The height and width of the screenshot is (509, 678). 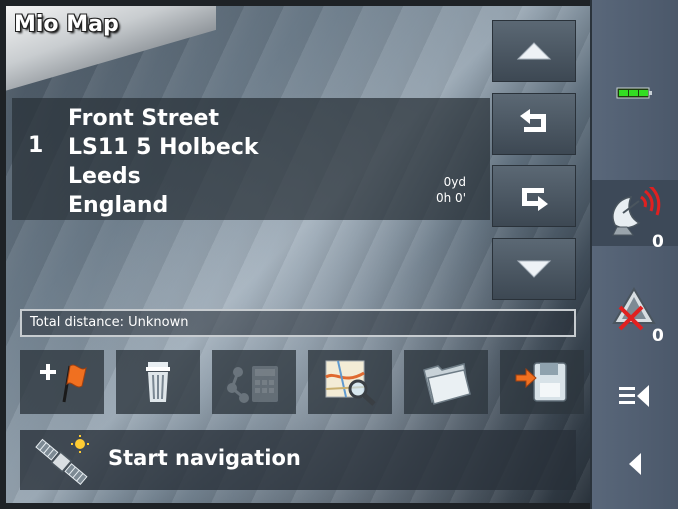 I want to click on start-navigation-label: Start navigation, so click(x=204, y=458).